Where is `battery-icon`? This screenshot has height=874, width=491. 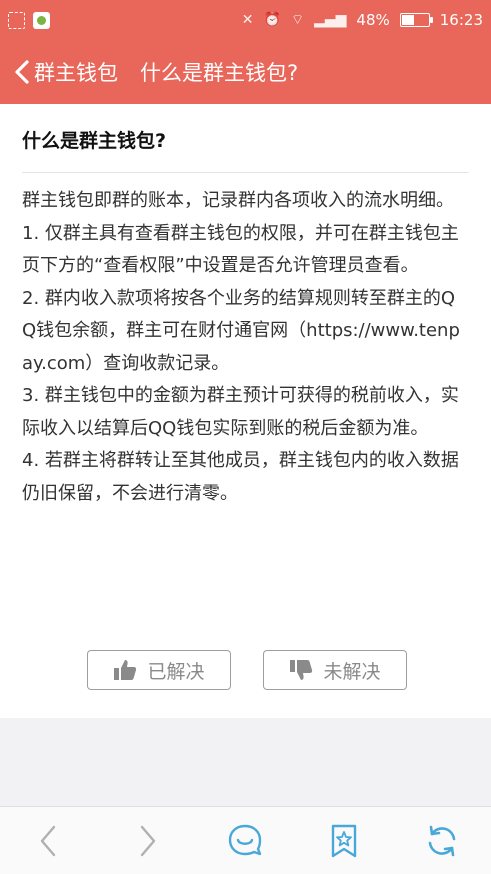 battery-icon is located at coordinates (416, 20).